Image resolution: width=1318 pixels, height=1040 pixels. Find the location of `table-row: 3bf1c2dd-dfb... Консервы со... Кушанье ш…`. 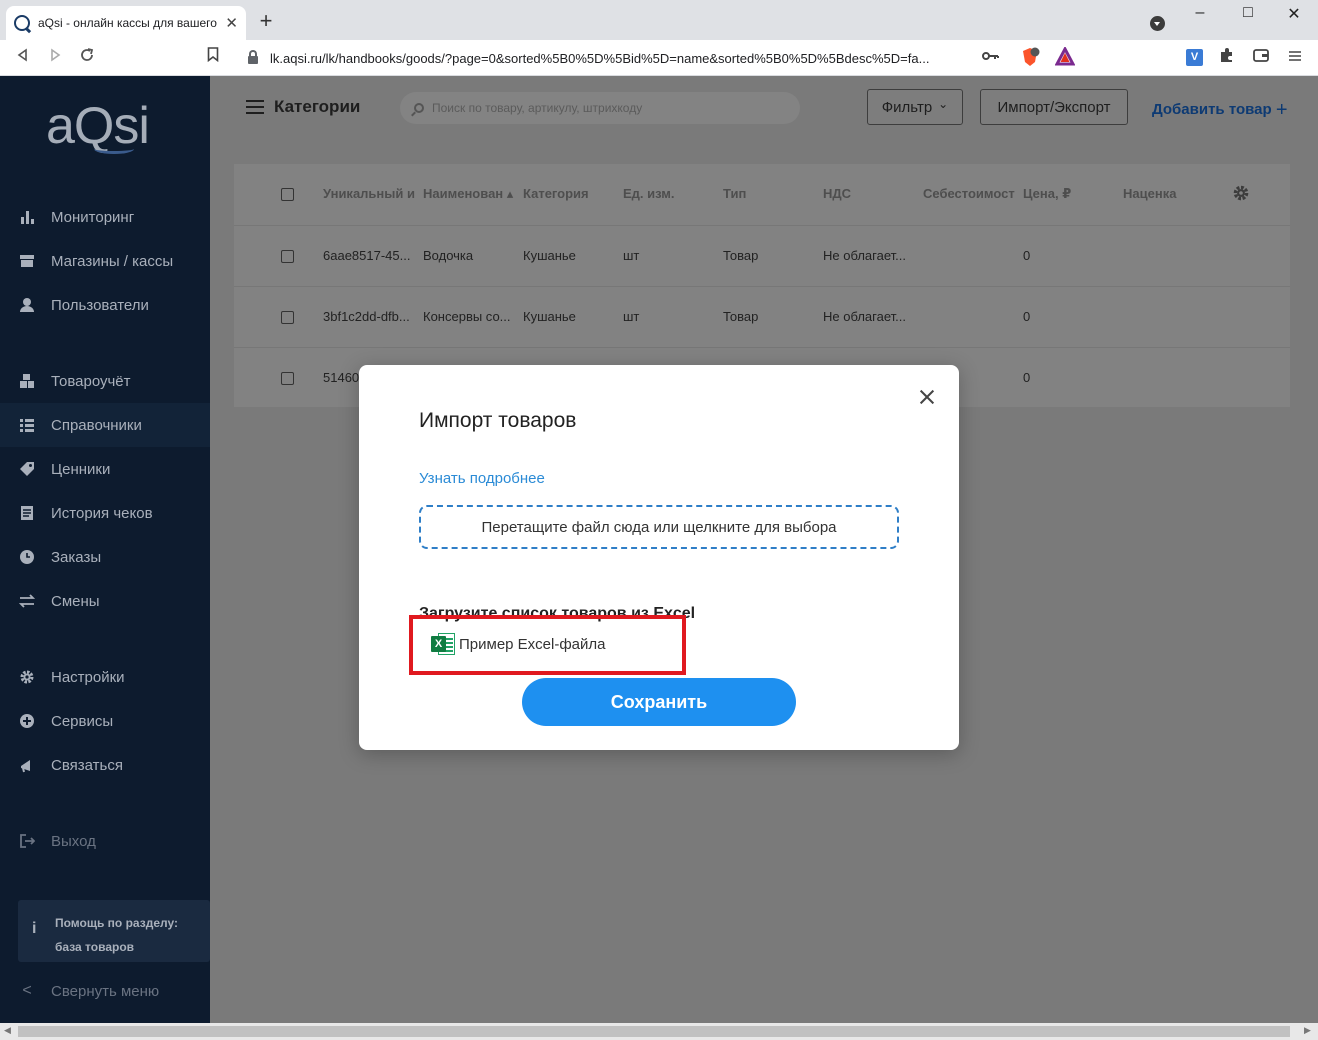

table-row: 3bf1c2dd-dfb... Консервы со... Кушанье ш… is located at coordinates (762, 316).